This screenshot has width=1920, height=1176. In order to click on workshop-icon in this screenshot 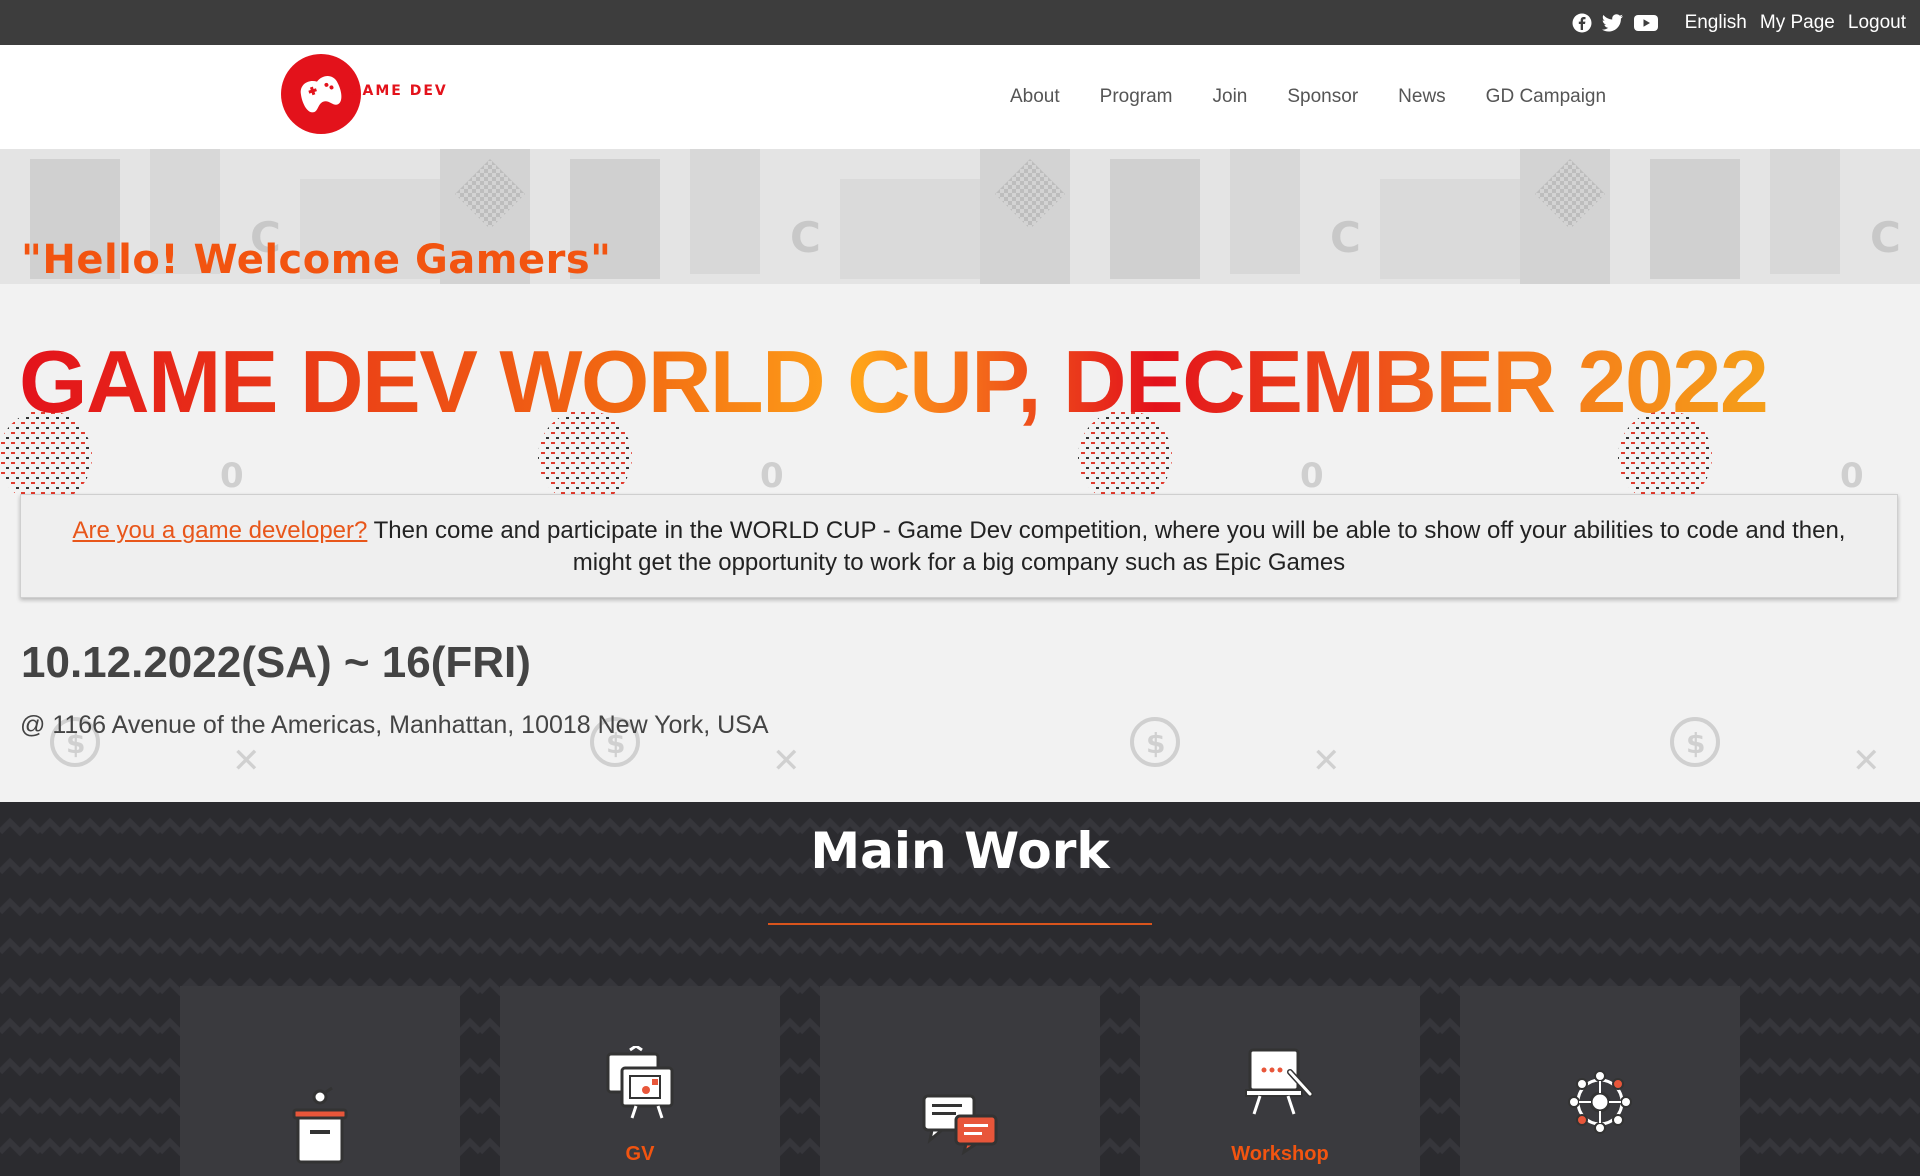, I will do `click(1279, 1081)`.